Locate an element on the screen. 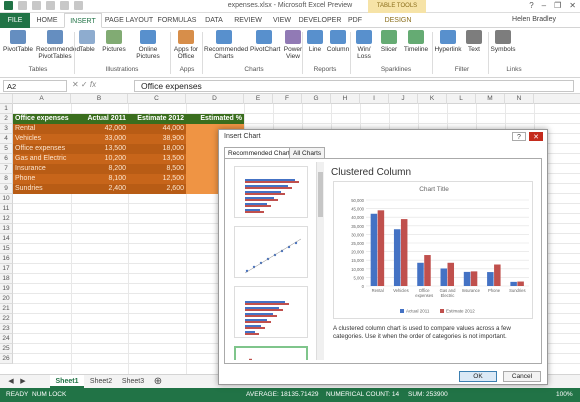 The width and height of the screenshot is (580, 402). table-cell: 33,000 is located at coordinates (99, 139).